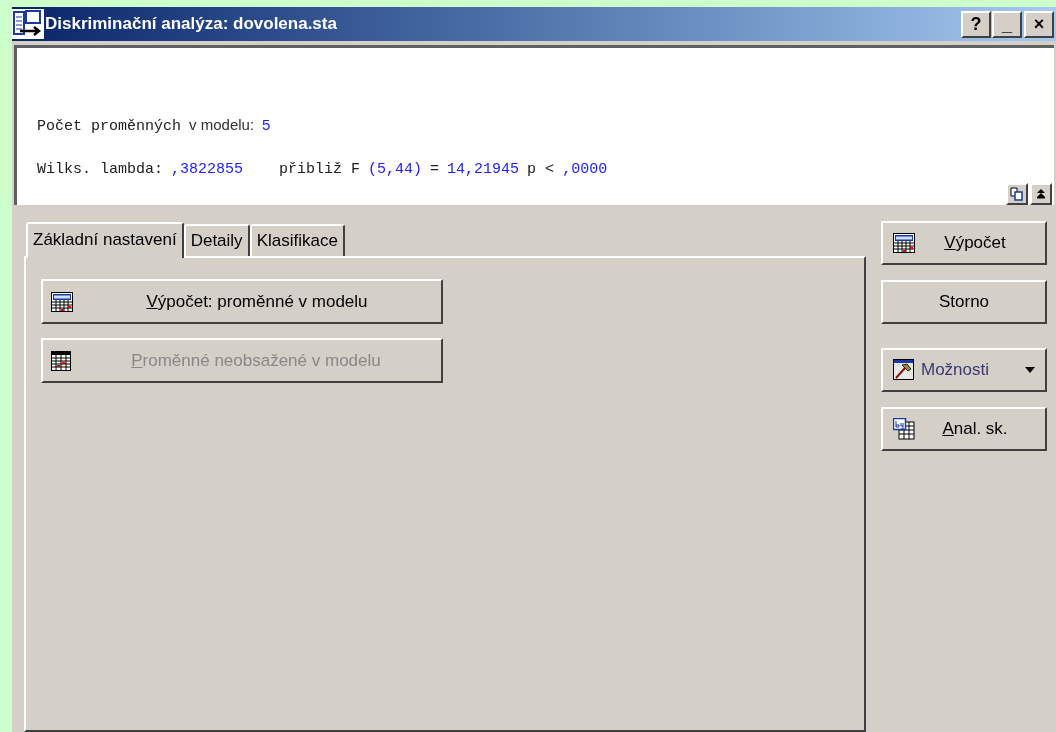 Image resolution: width=1056 pixels, height=732 pixels. Describe the element at coordinates (904, 370) in the screenshot. I see `hammer-icon` at that location.